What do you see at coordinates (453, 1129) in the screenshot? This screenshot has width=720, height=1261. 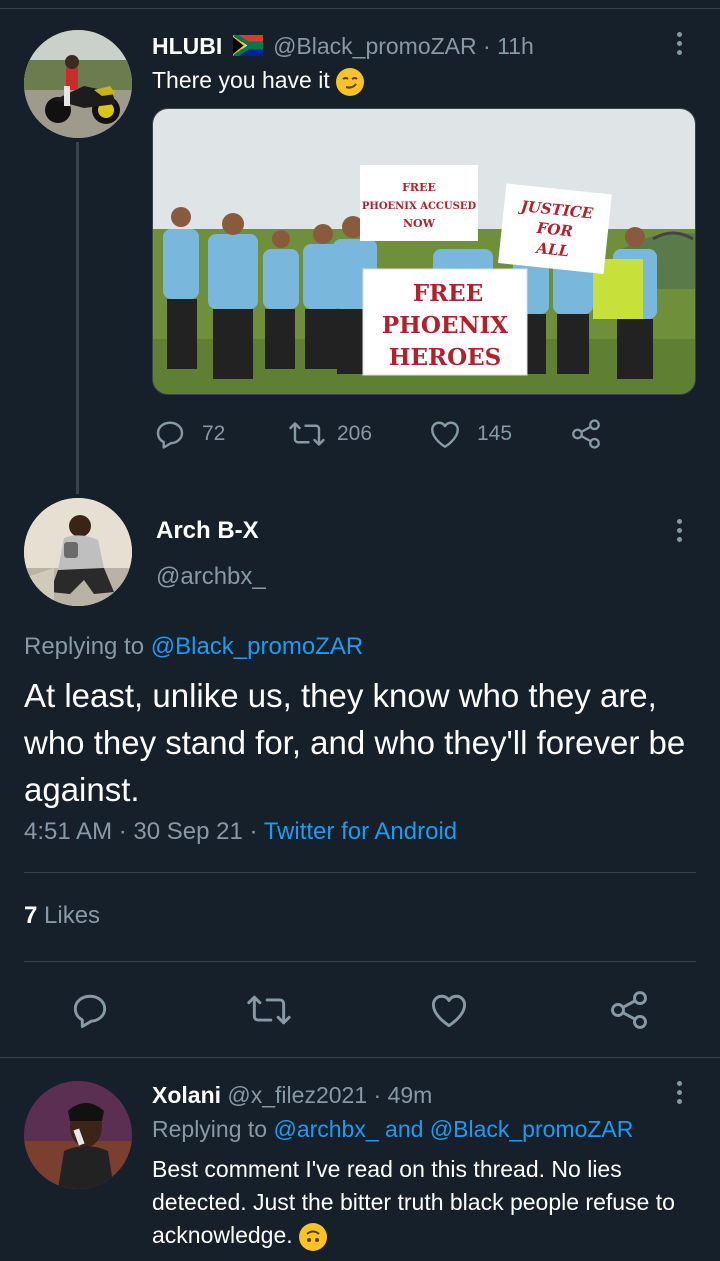 I see `tweet3-replying-to-links: @archbx_ and @Black_promoZAR` at bounding box center [453, 1129].